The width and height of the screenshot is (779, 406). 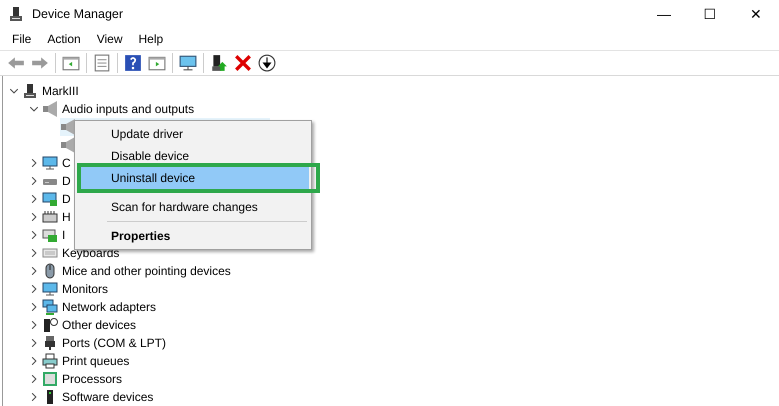 I want to click on document-icon, so click(x=102, y=63).